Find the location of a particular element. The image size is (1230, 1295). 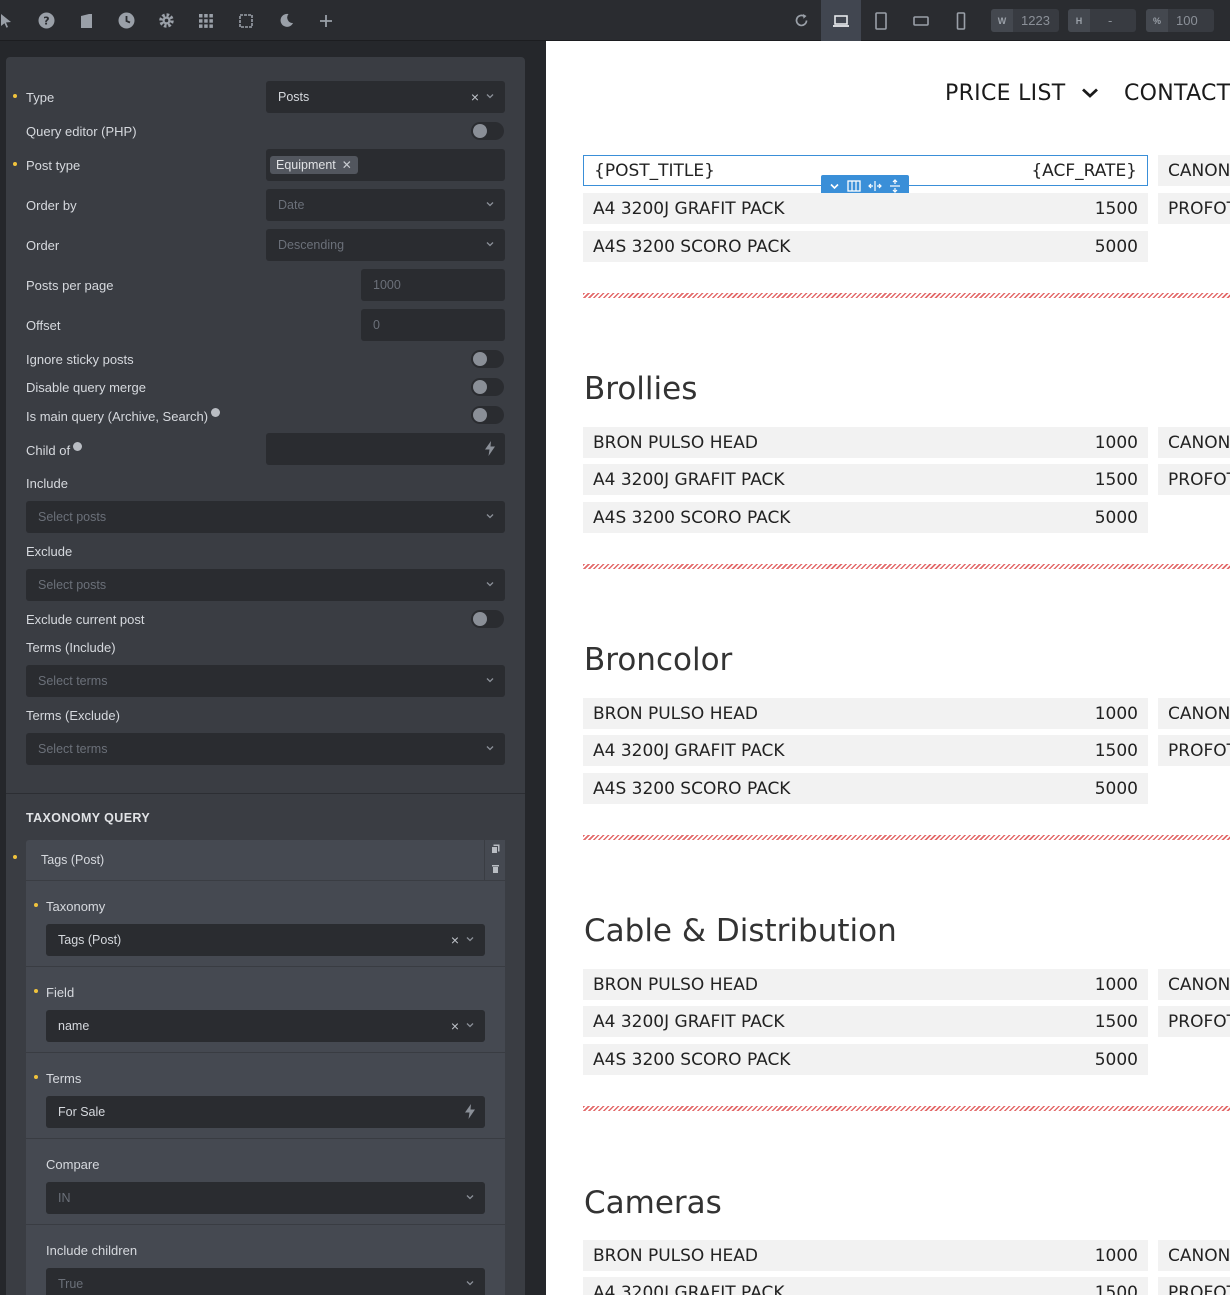

height-resize-icon is located at coordinates (895, 186).